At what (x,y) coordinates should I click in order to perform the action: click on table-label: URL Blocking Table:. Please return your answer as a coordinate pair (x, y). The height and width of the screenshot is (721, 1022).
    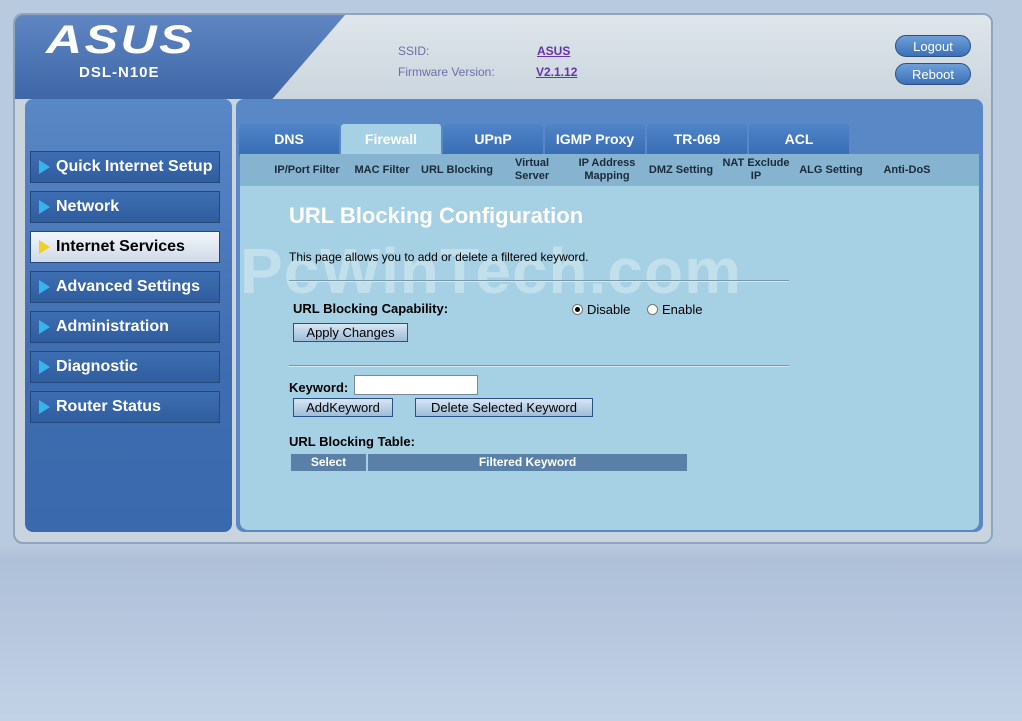
    Looking at the image, I should click on (352, 441).